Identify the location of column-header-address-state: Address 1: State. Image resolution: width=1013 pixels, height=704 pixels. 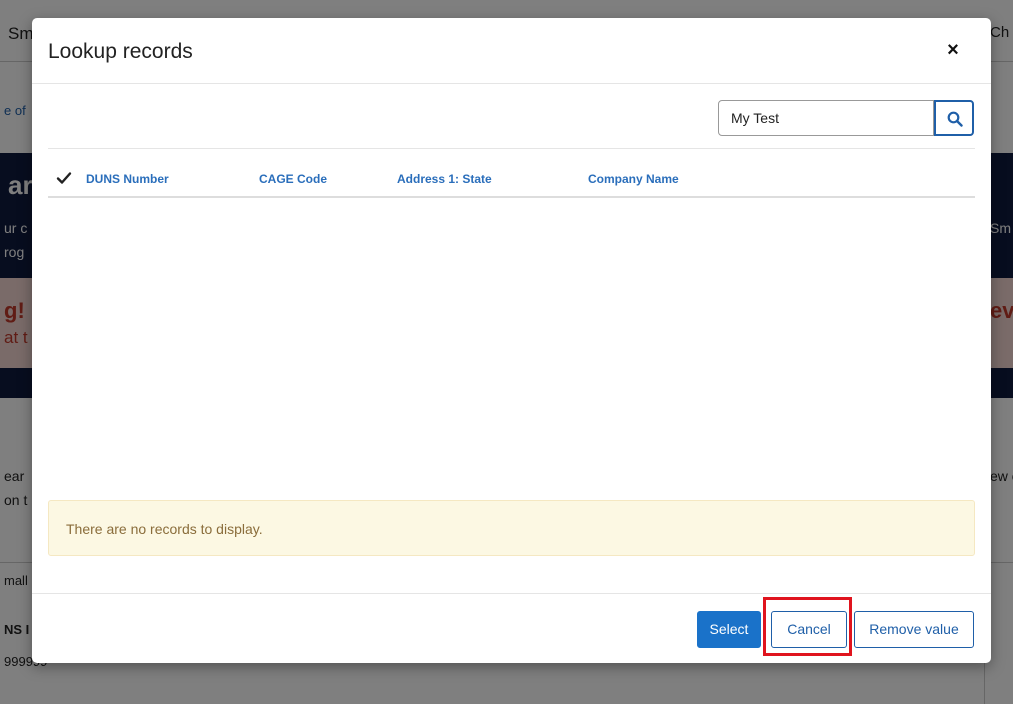
(444, 179).